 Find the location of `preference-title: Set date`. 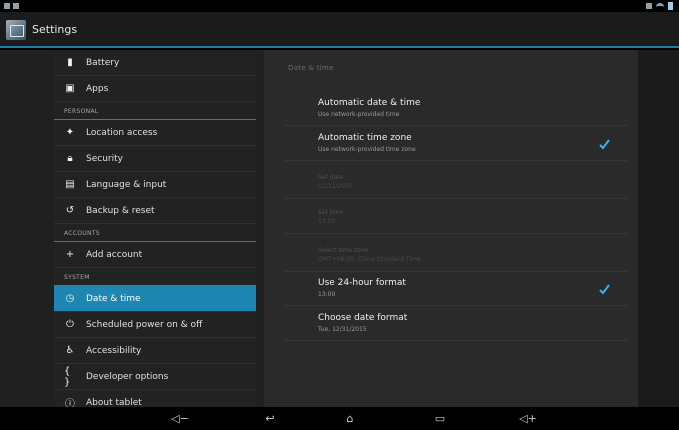

preference-title: Set date is located at coordinates (331, 177).